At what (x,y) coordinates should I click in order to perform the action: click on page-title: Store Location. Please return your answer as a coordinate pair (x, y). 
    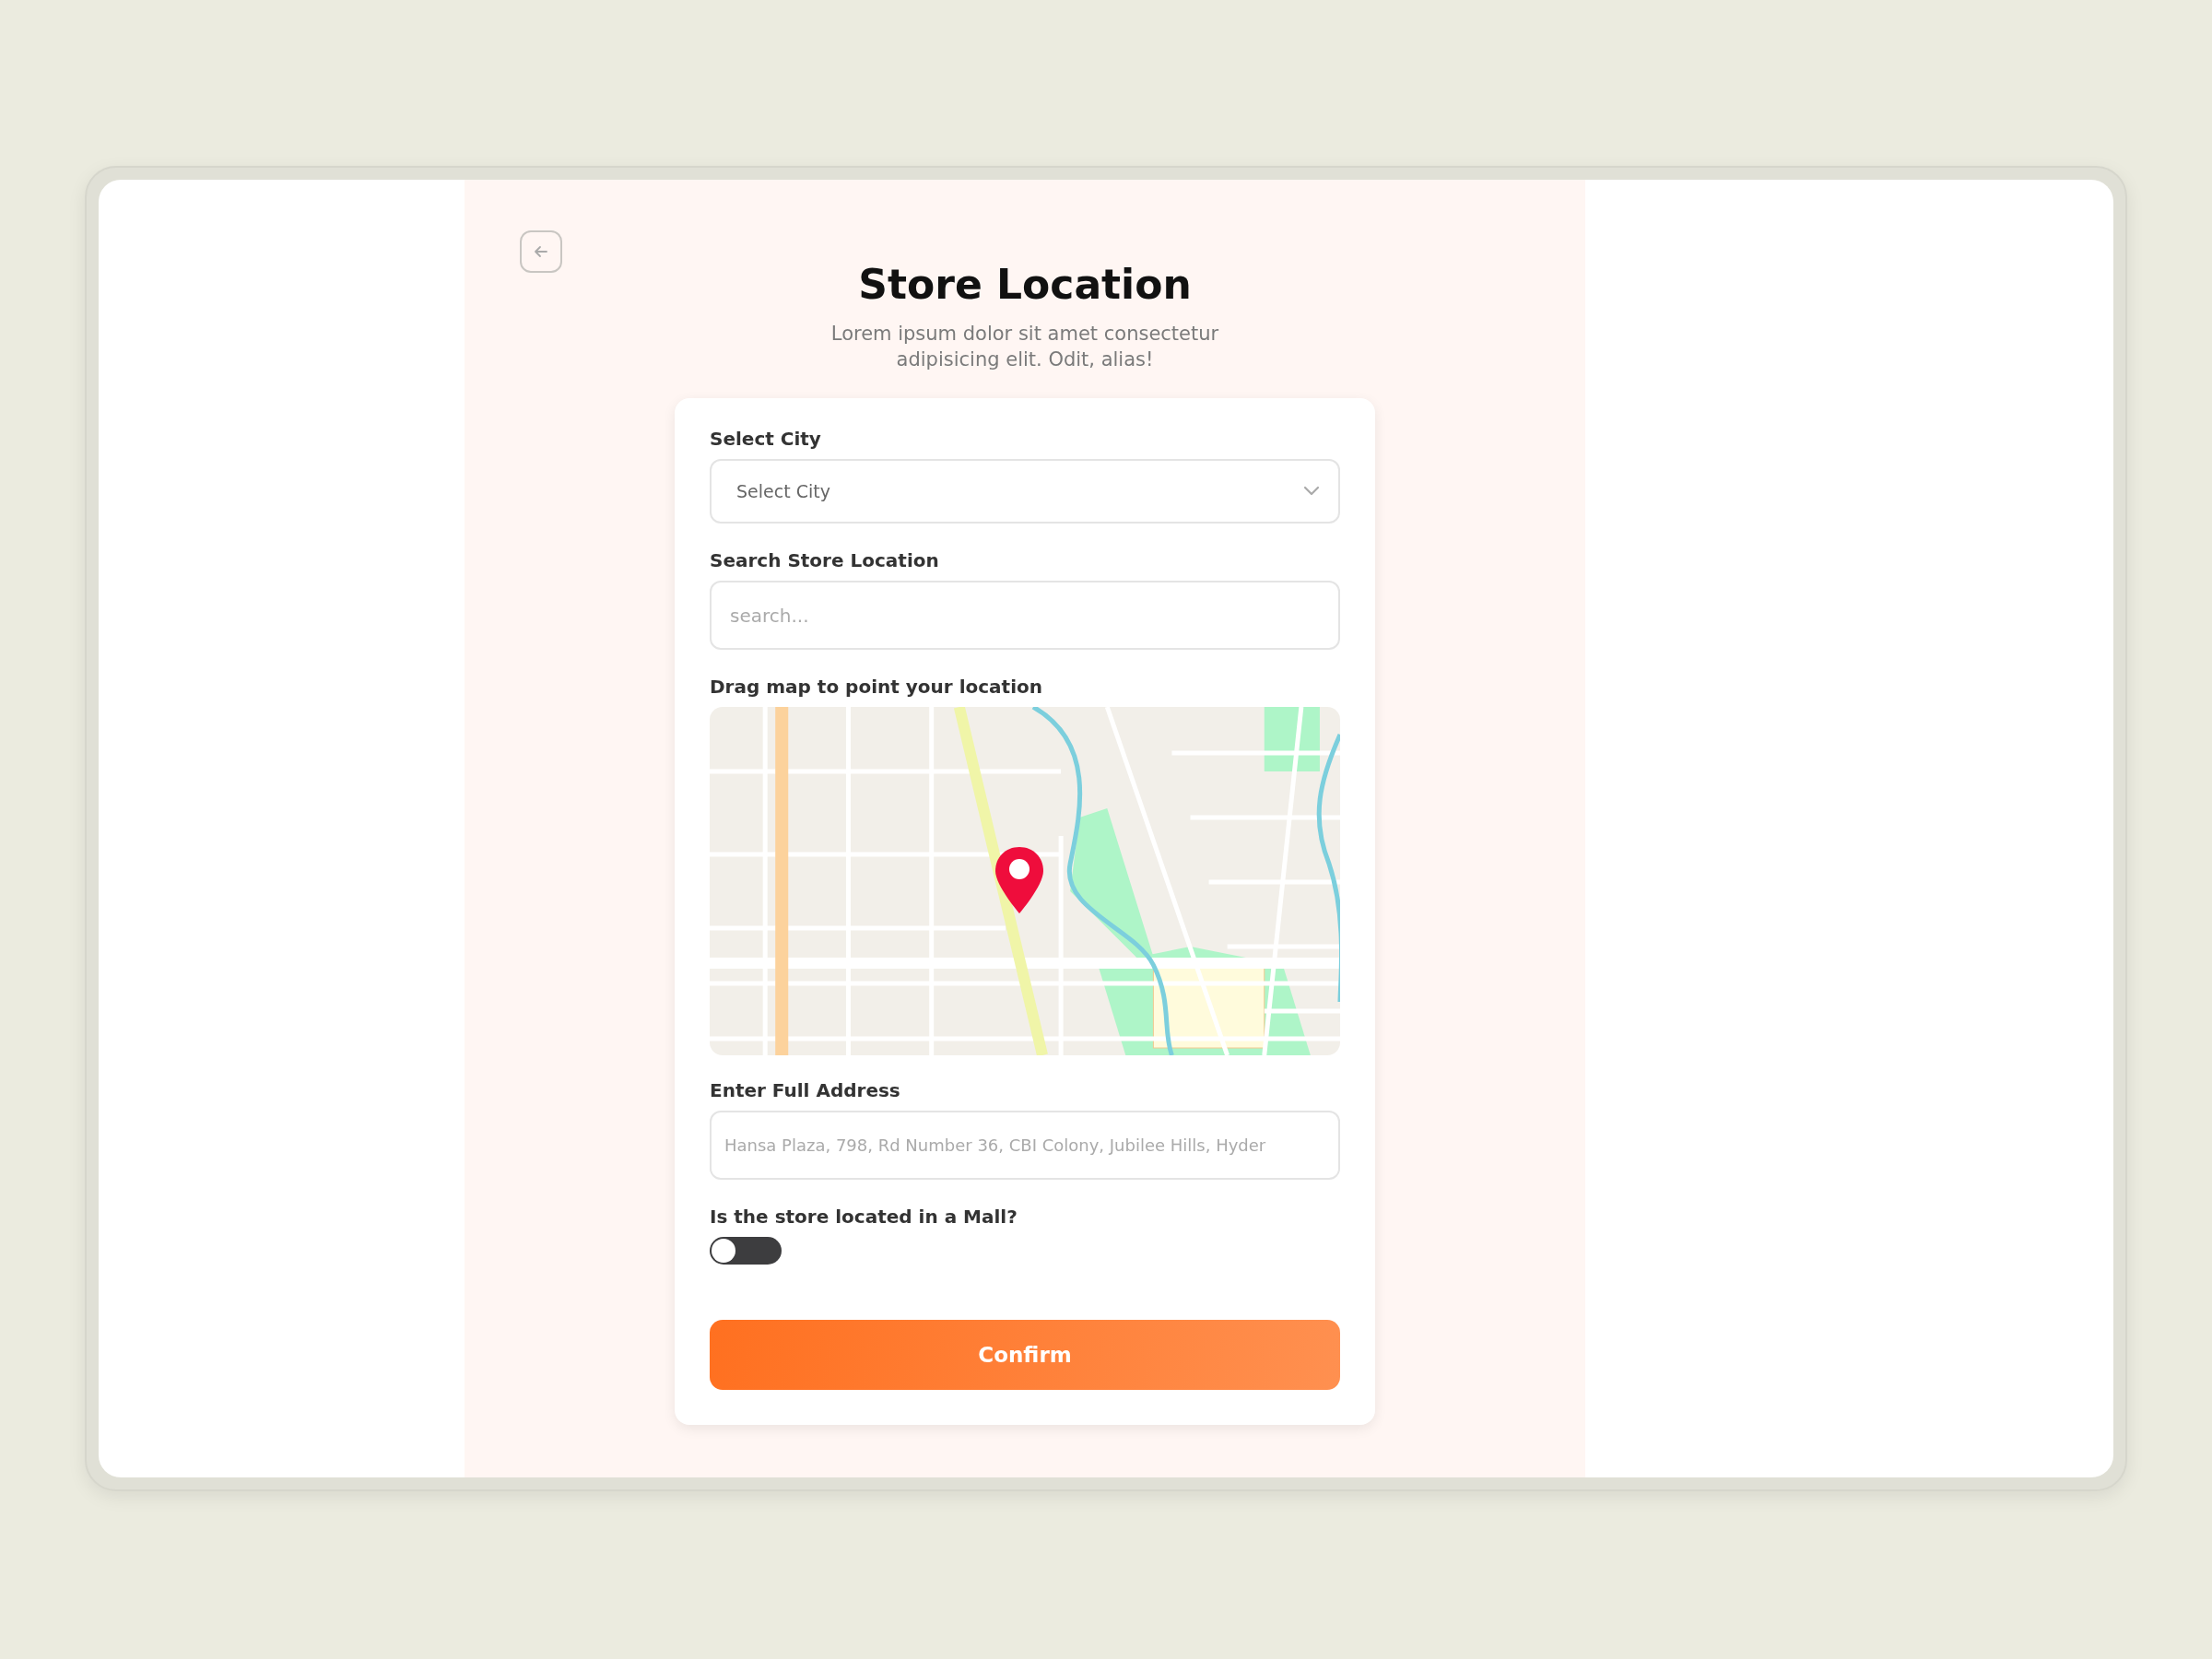
    Looking at the image, I should click on (1025, 284).